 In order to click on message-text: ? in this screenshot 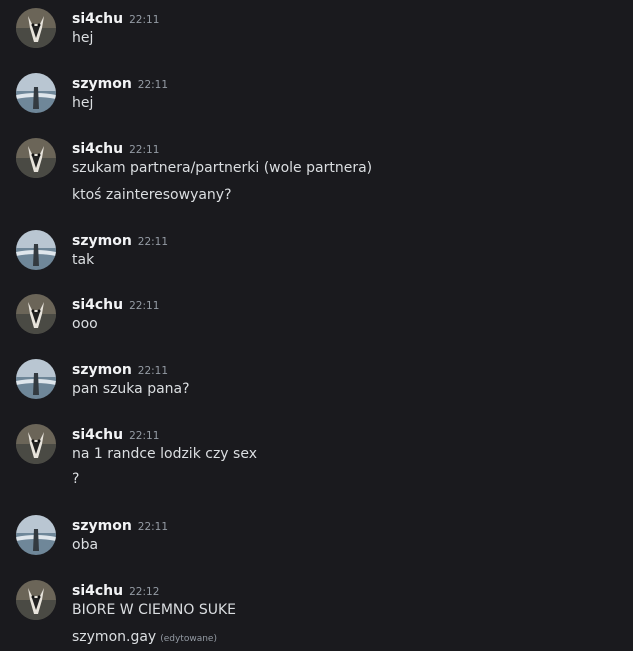, I will do `click(76, 479)`.